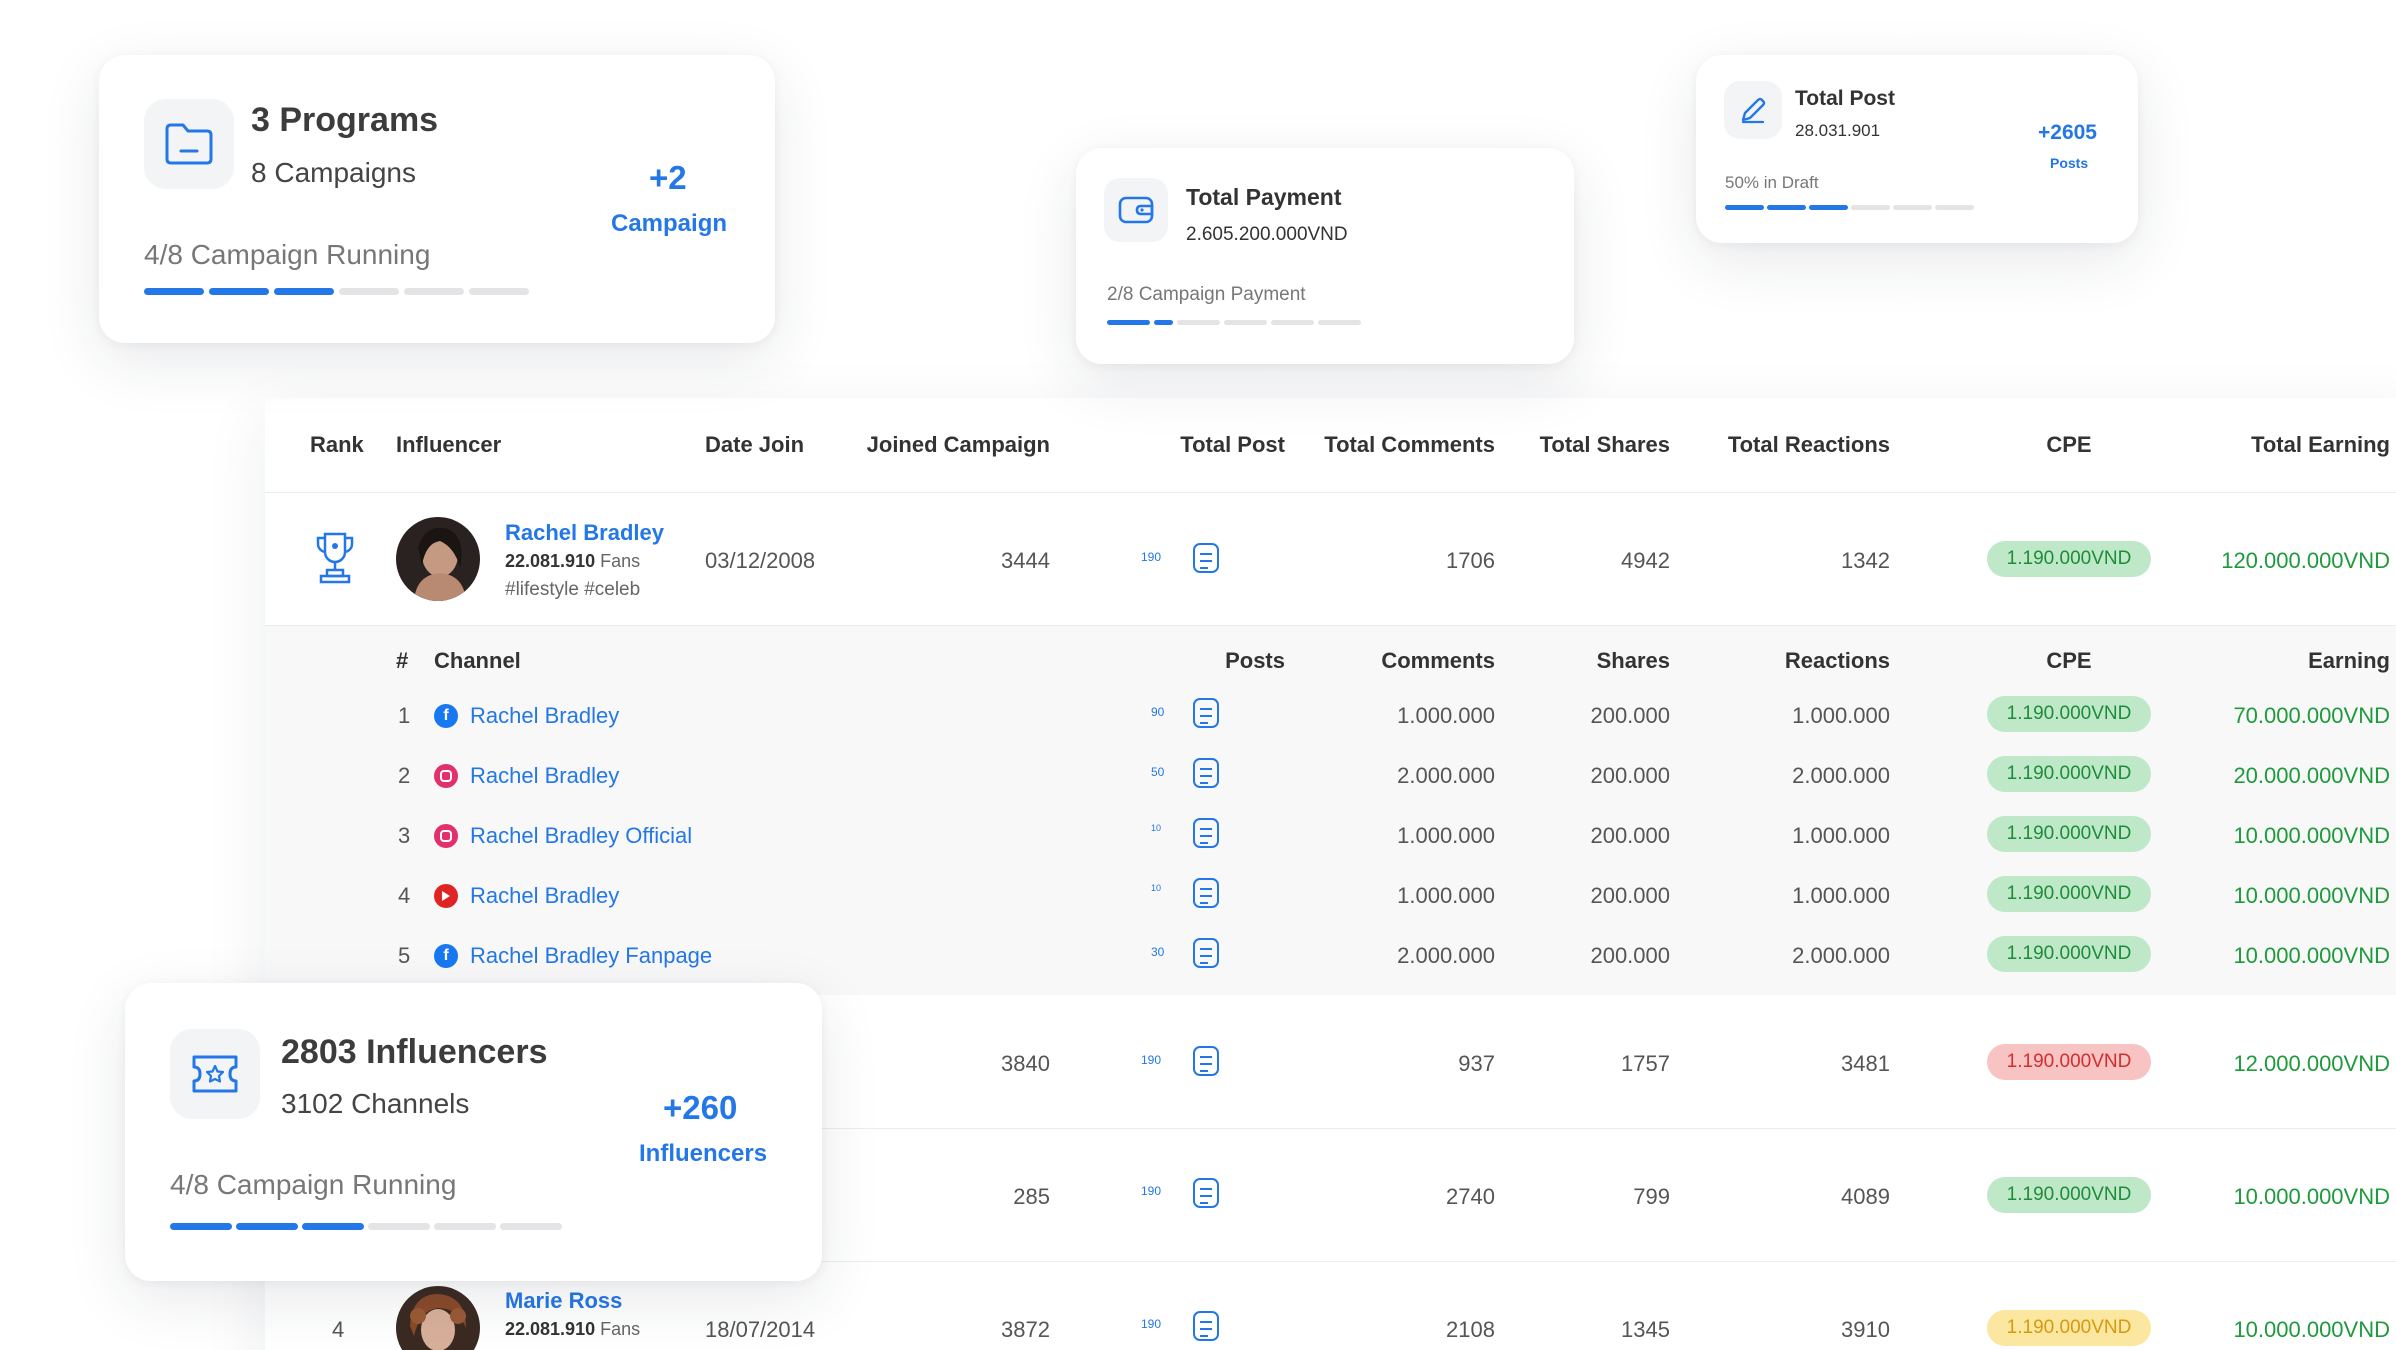  What do you see at coordinates (573, 589) in the screenshot?
I see `influencer-tags: #lifestyle #celeb` at bounding box center [573, 589].